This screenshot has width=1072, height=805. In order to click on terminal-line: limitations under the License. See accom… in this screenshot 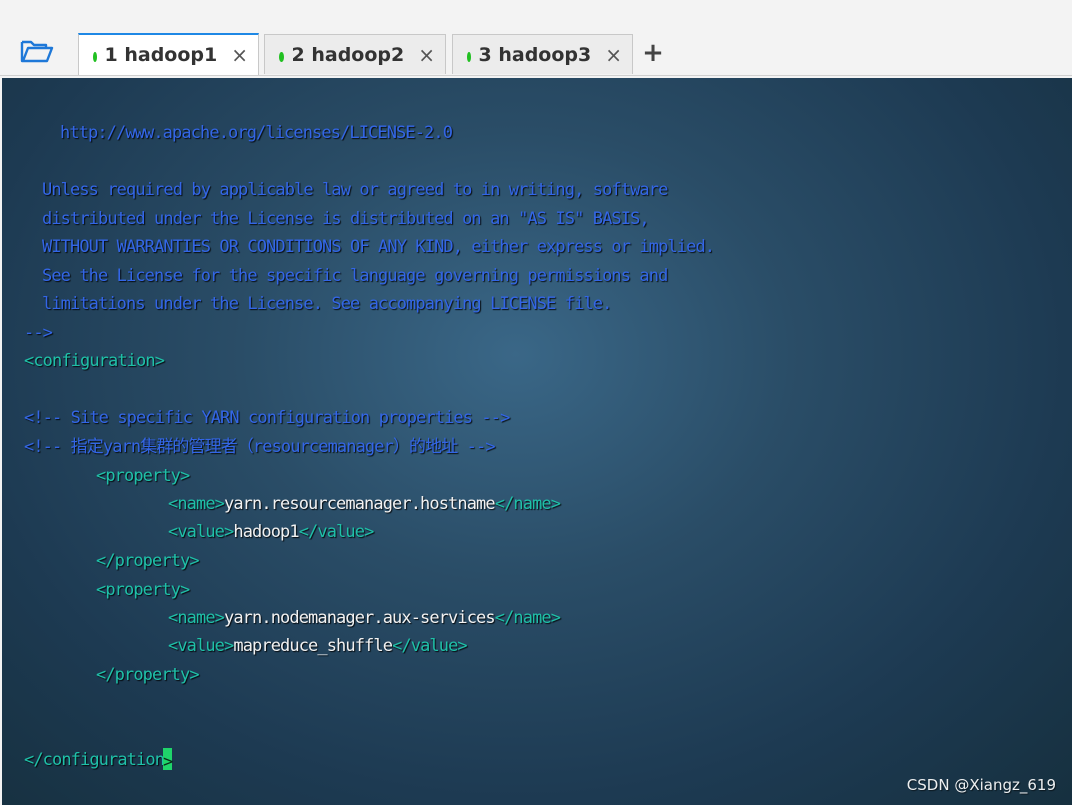, I will do `click(327, 304)`.